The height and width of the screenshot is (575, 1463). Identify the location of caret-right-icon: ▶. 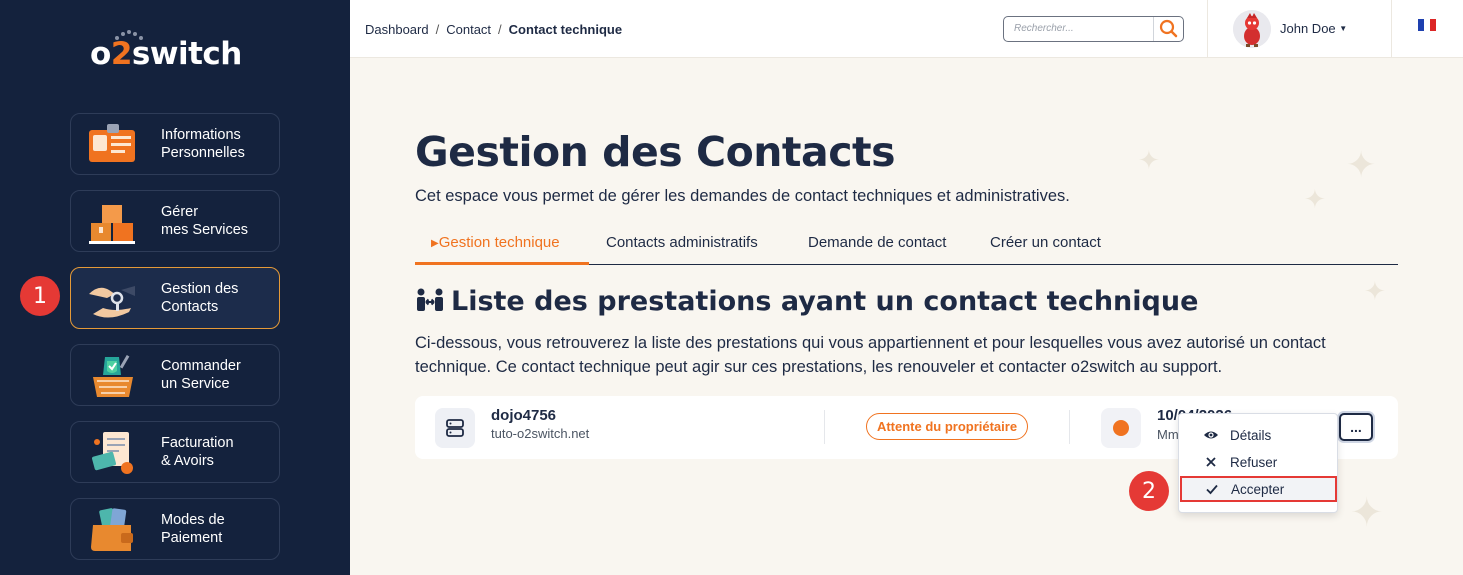
(435, 243).